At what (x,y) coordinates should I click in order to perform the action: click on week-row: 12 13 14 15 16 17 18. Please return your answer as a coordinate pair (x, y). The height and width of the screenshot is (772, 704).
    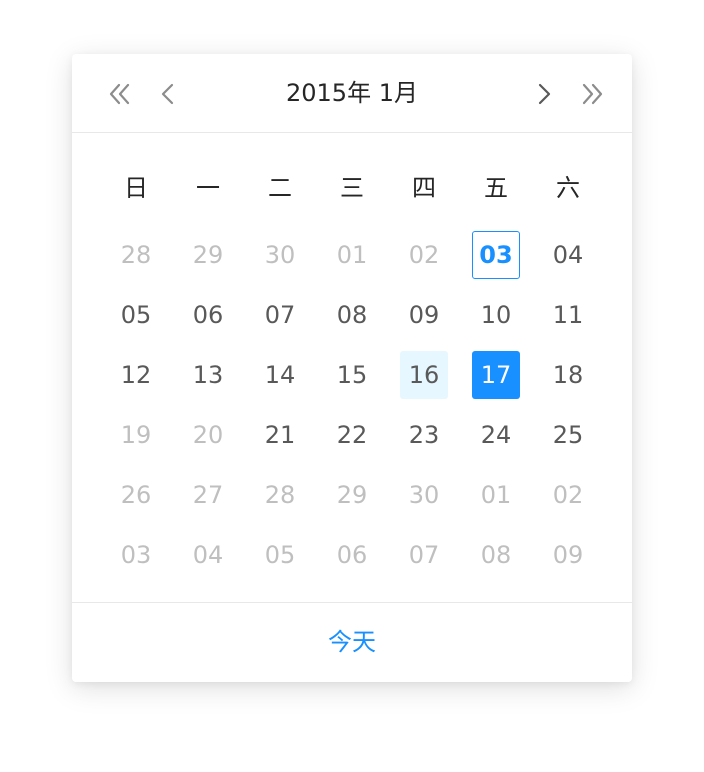
    Looking at the image, I should click on (352, 375).